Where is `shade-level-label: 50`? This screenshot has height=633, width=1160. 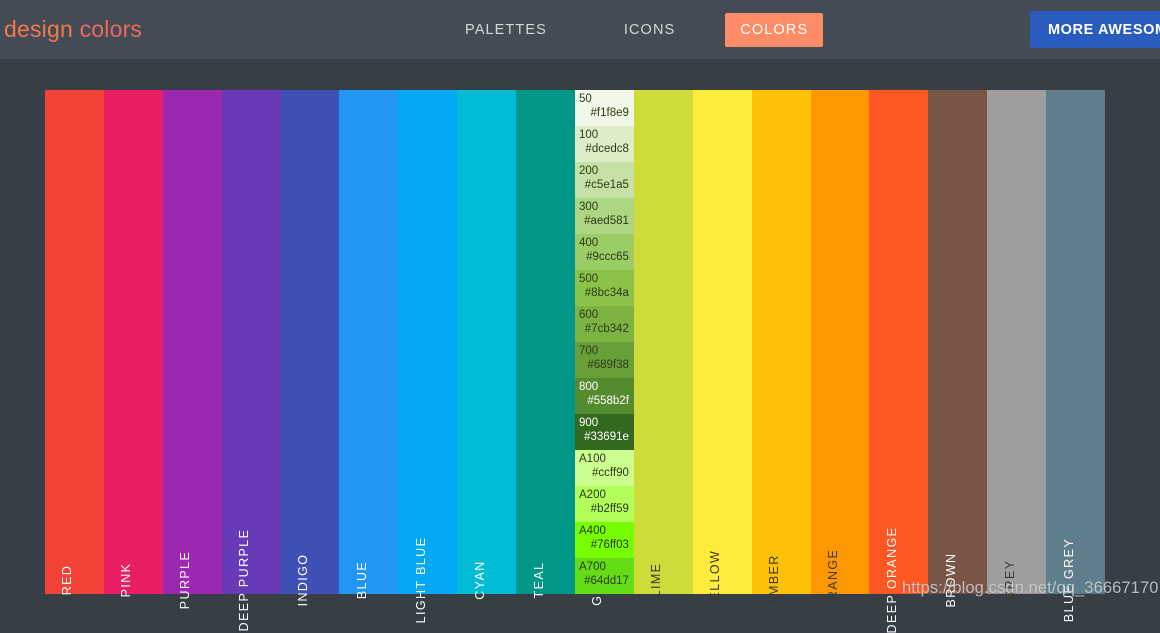
shade-level-label: 50 is located at coordinates (585, 99).